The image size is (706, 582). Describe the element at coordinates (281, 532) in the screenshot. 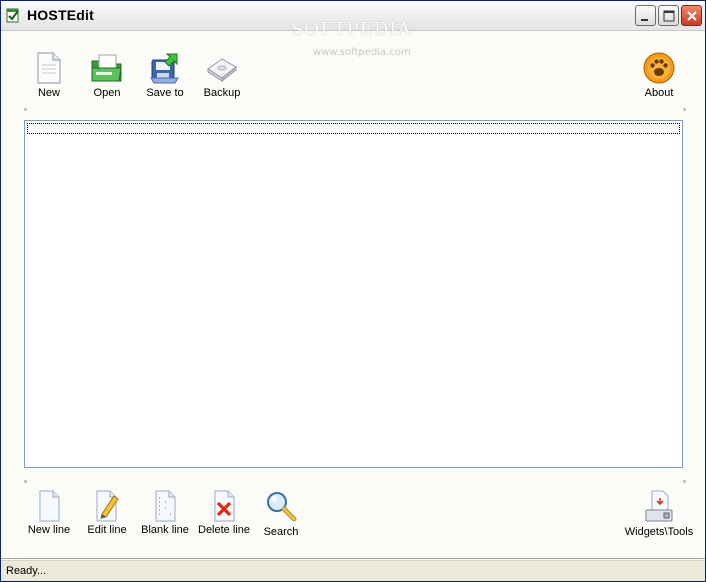

I see `search-label: Search` at that location.